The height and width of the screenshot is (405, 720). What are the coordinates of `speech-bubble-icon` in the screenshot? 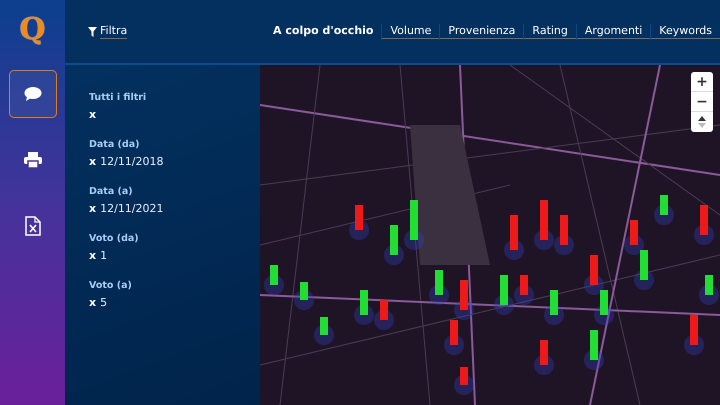 It's located at (33, 94).